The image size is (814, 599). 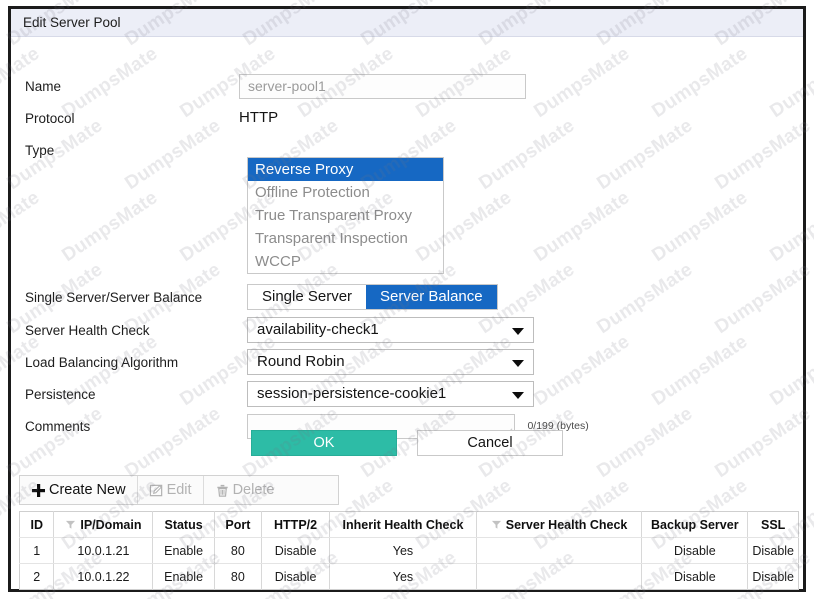 What do you see at coordinates (72, 22) in the screenshot?
I see `dialog-title: Edit Server Pool` at bounding box center [72, 22].